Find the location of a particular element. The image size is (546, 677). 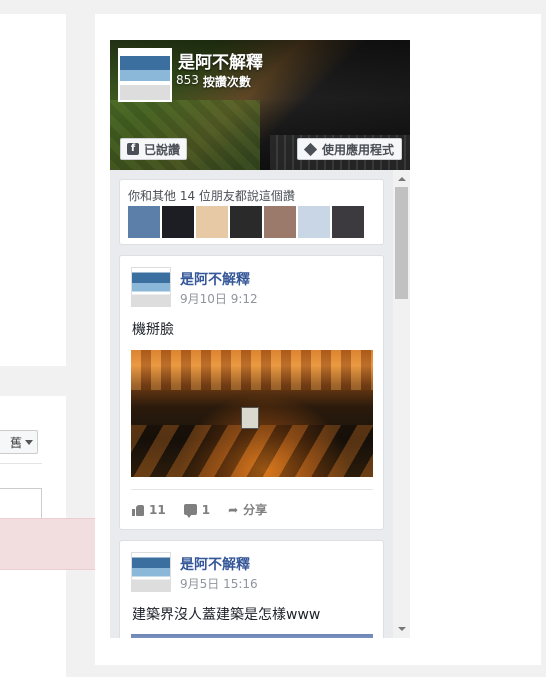

like-count-label: 按讚次數 is located at coordinates (226, 82).